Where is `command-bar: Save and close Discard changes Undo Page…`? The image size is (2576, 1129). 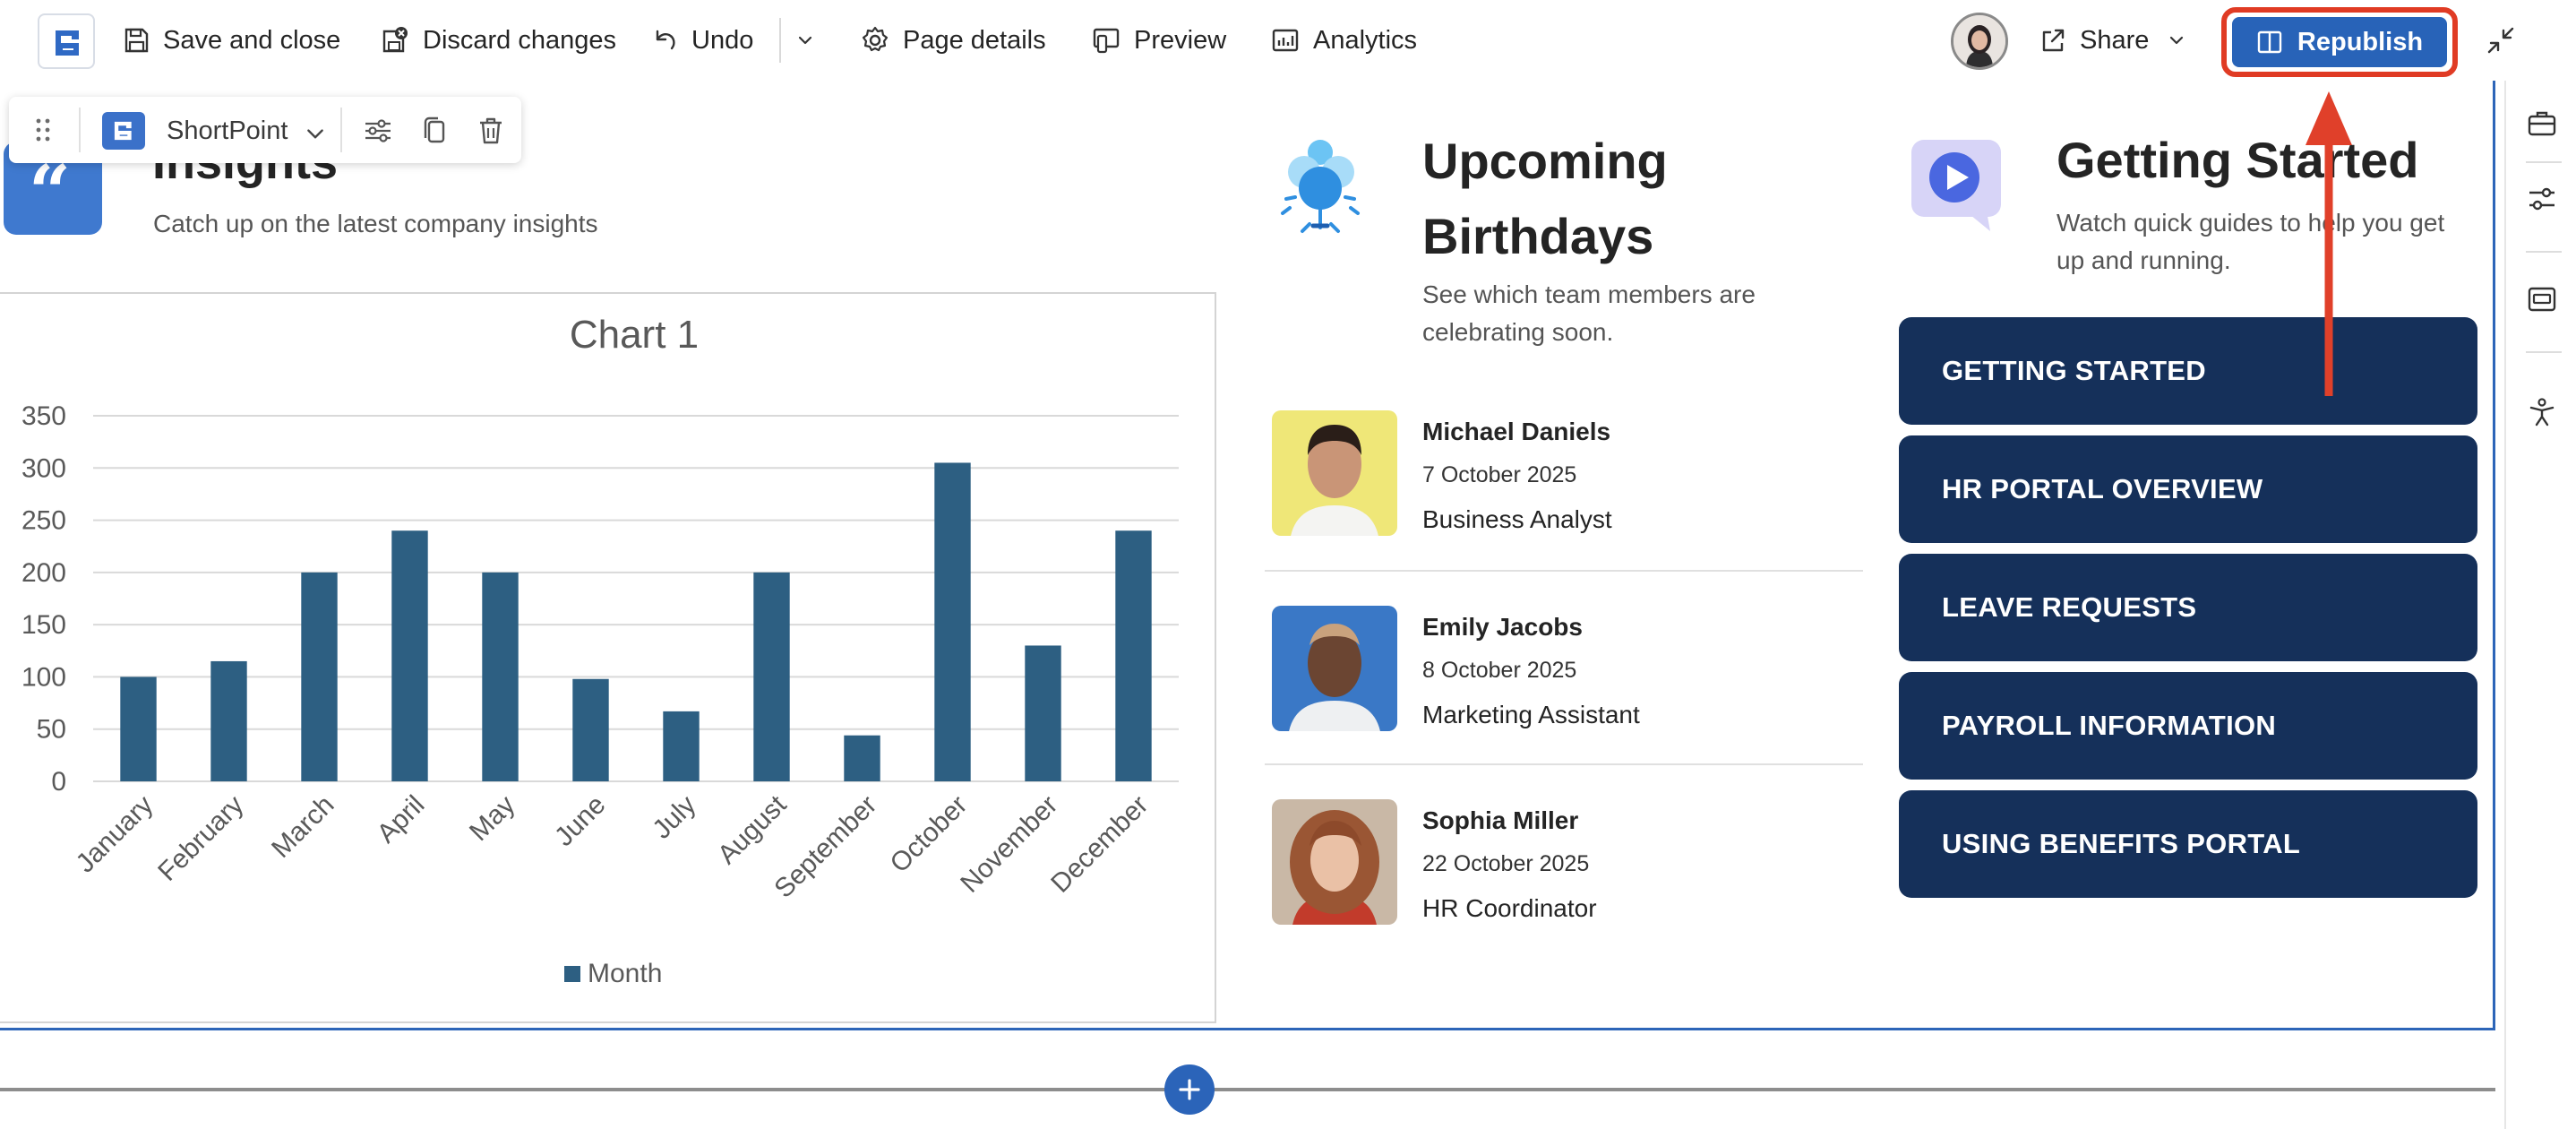 command-bar: Save and close Discard changes Undo Page… is located at coordinates (1288, 41).